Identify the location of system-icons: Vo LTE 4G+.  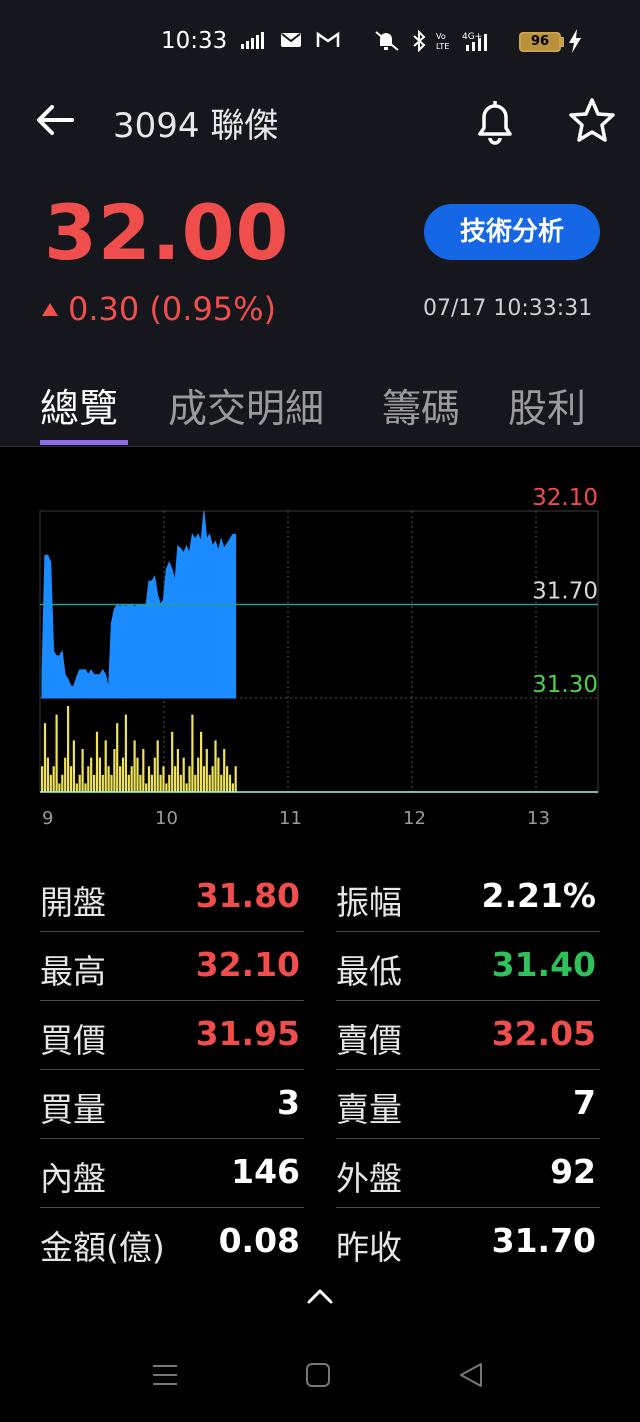
(432, 41).